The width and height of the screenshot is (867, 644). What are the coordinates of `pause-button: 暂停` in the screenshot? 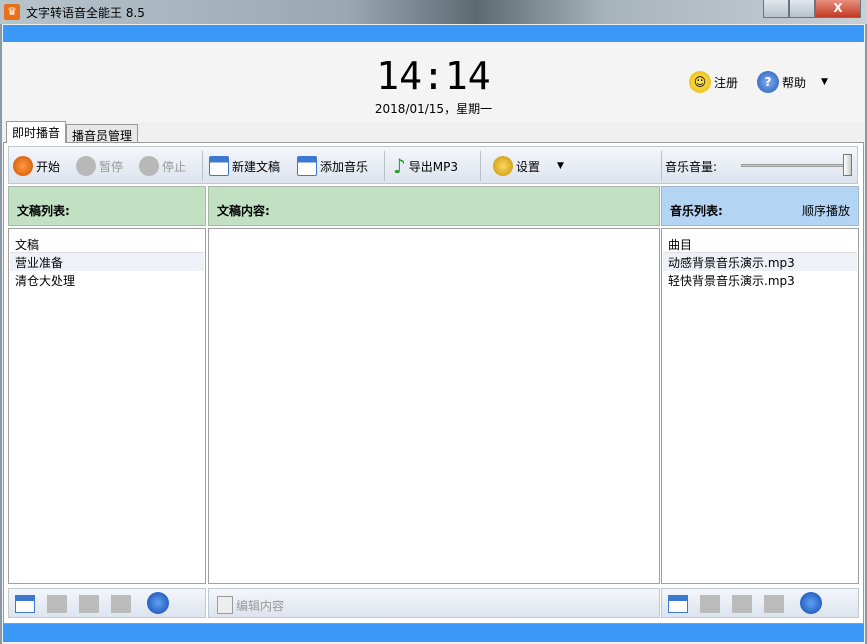 It's located at (99, 166).